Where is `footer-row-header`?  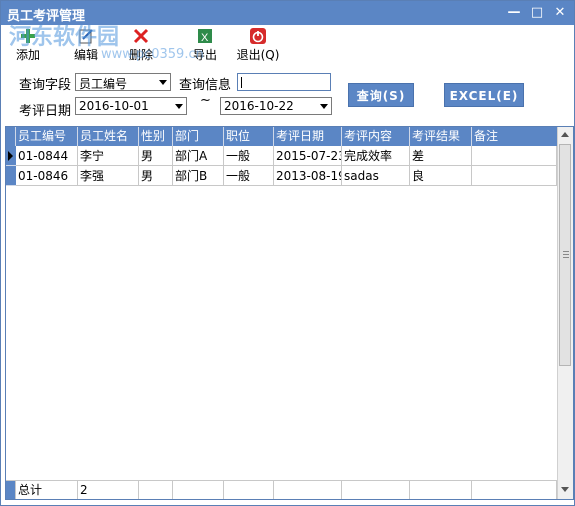
footer-row-header is located at coordinates (11, 489).